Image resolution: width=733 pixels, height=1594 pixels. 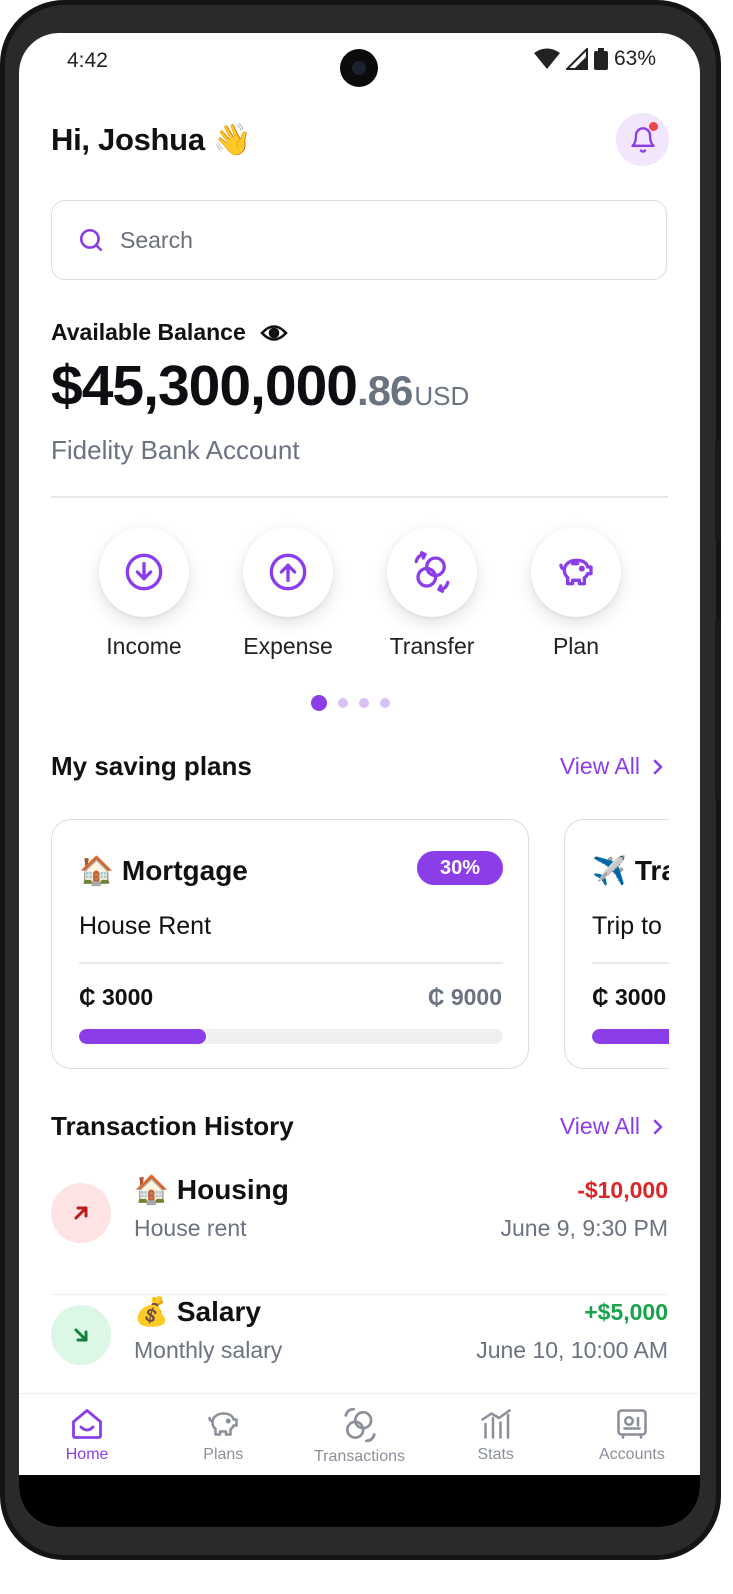 I want to click on nav-accounts: Accounts, so click(x=632, y=1435).